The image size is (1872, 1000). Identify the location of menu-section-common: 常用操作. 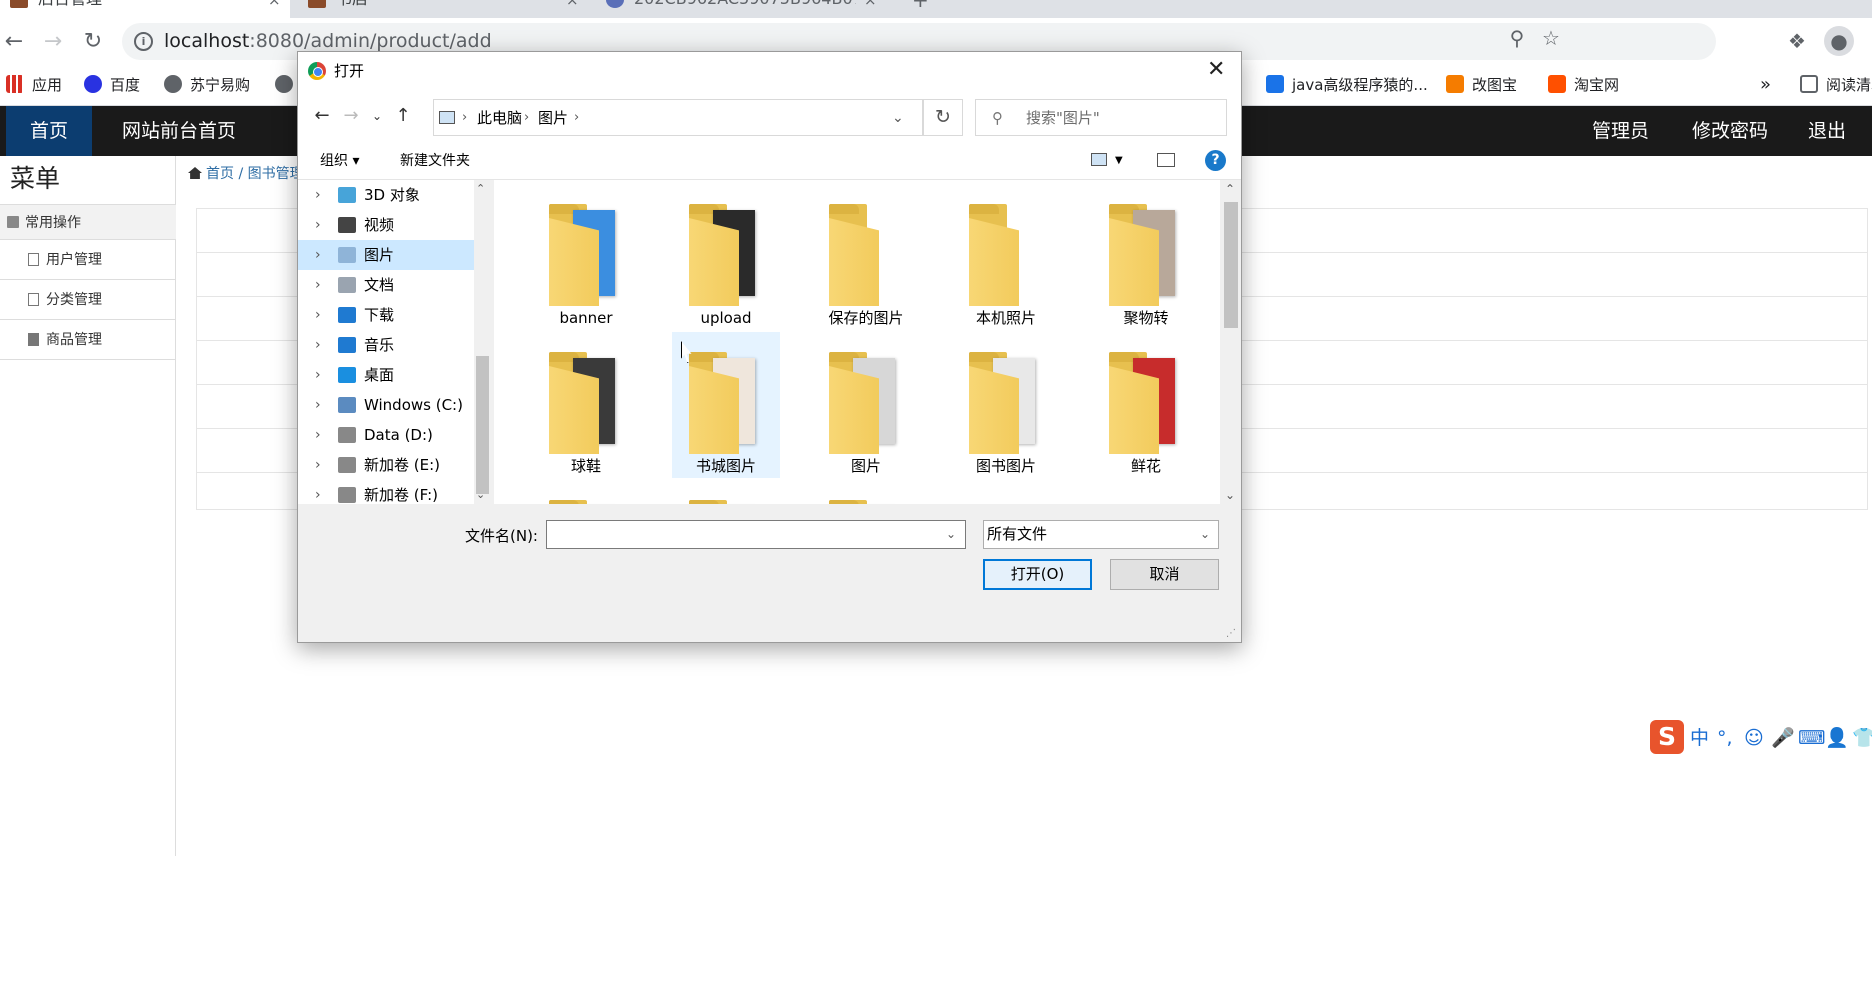
(88, 222).